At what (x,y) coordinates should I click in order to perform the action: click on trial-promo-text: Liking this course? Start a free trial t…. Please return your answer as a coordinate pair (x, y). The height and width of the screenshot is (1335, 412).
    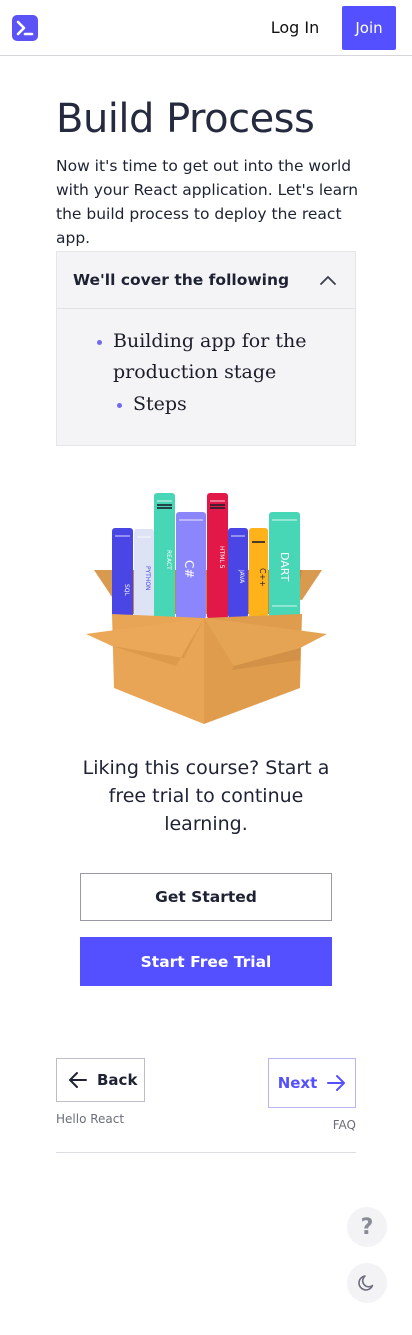
    Looking at the image, I should click on (206, 796).